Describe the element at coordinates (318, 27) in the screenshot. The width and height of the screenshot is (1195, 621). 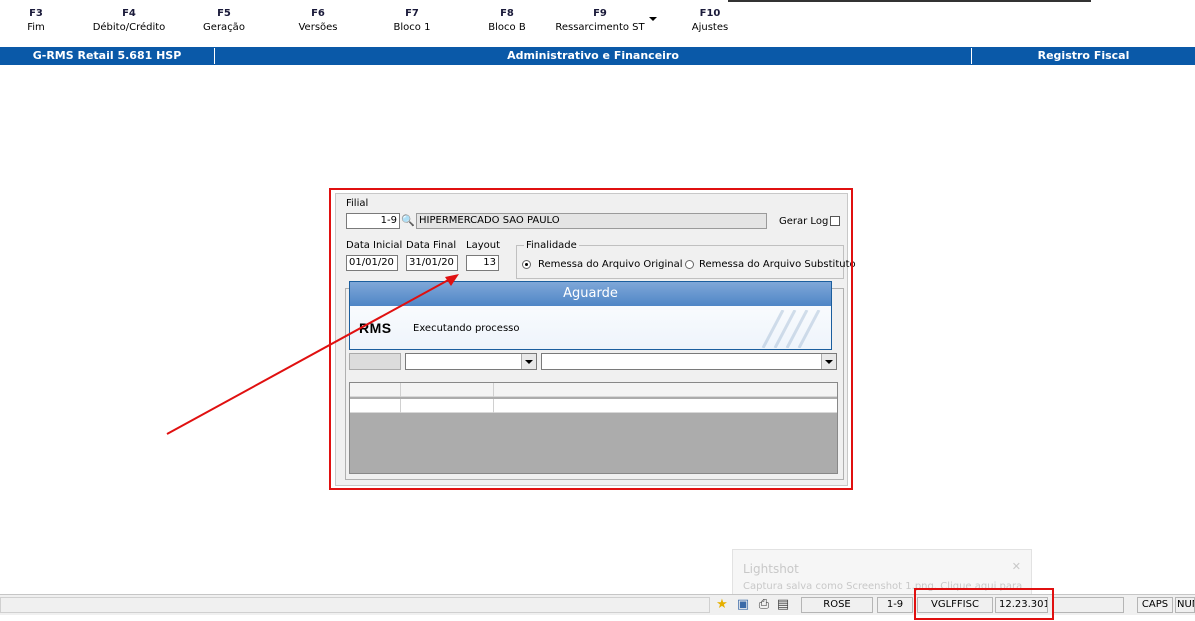
I see `fkey-label: Versões` at that location.